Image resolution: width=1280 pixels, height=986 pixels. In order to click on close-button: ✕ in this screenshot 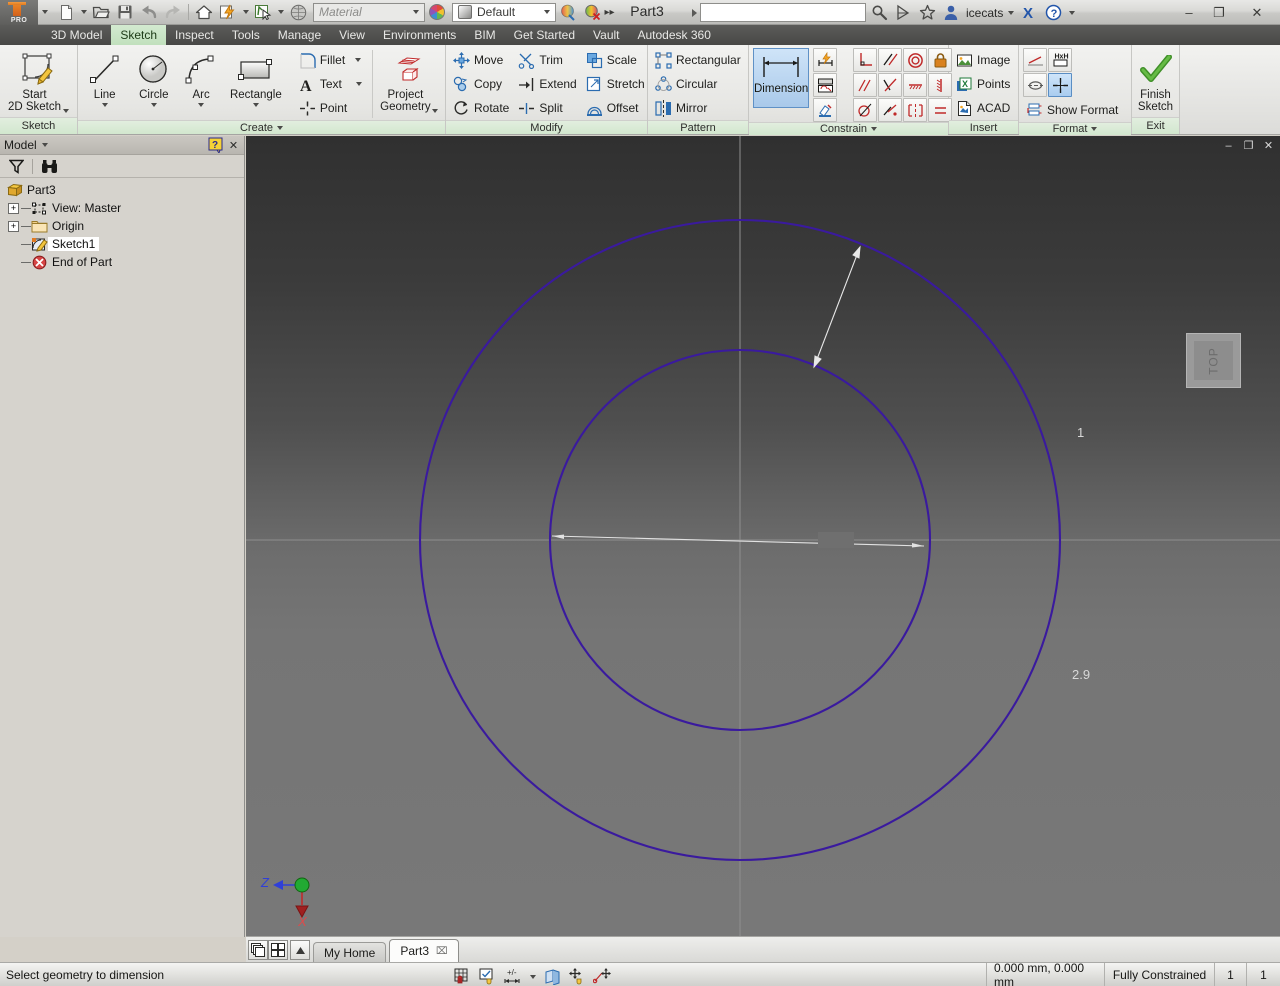, I will do `click(1257, 12)`.